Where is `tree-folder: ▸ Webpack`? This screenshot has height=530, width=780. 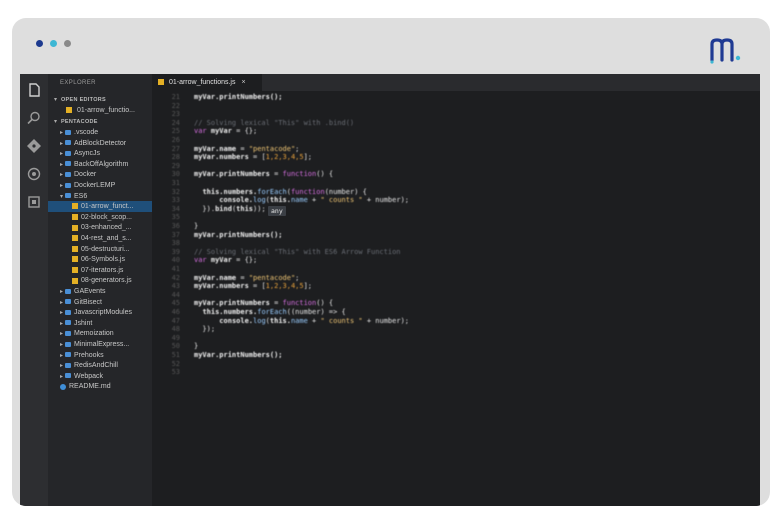 tree-folder: ▸ Webpack is located at coordinates (106, 376).